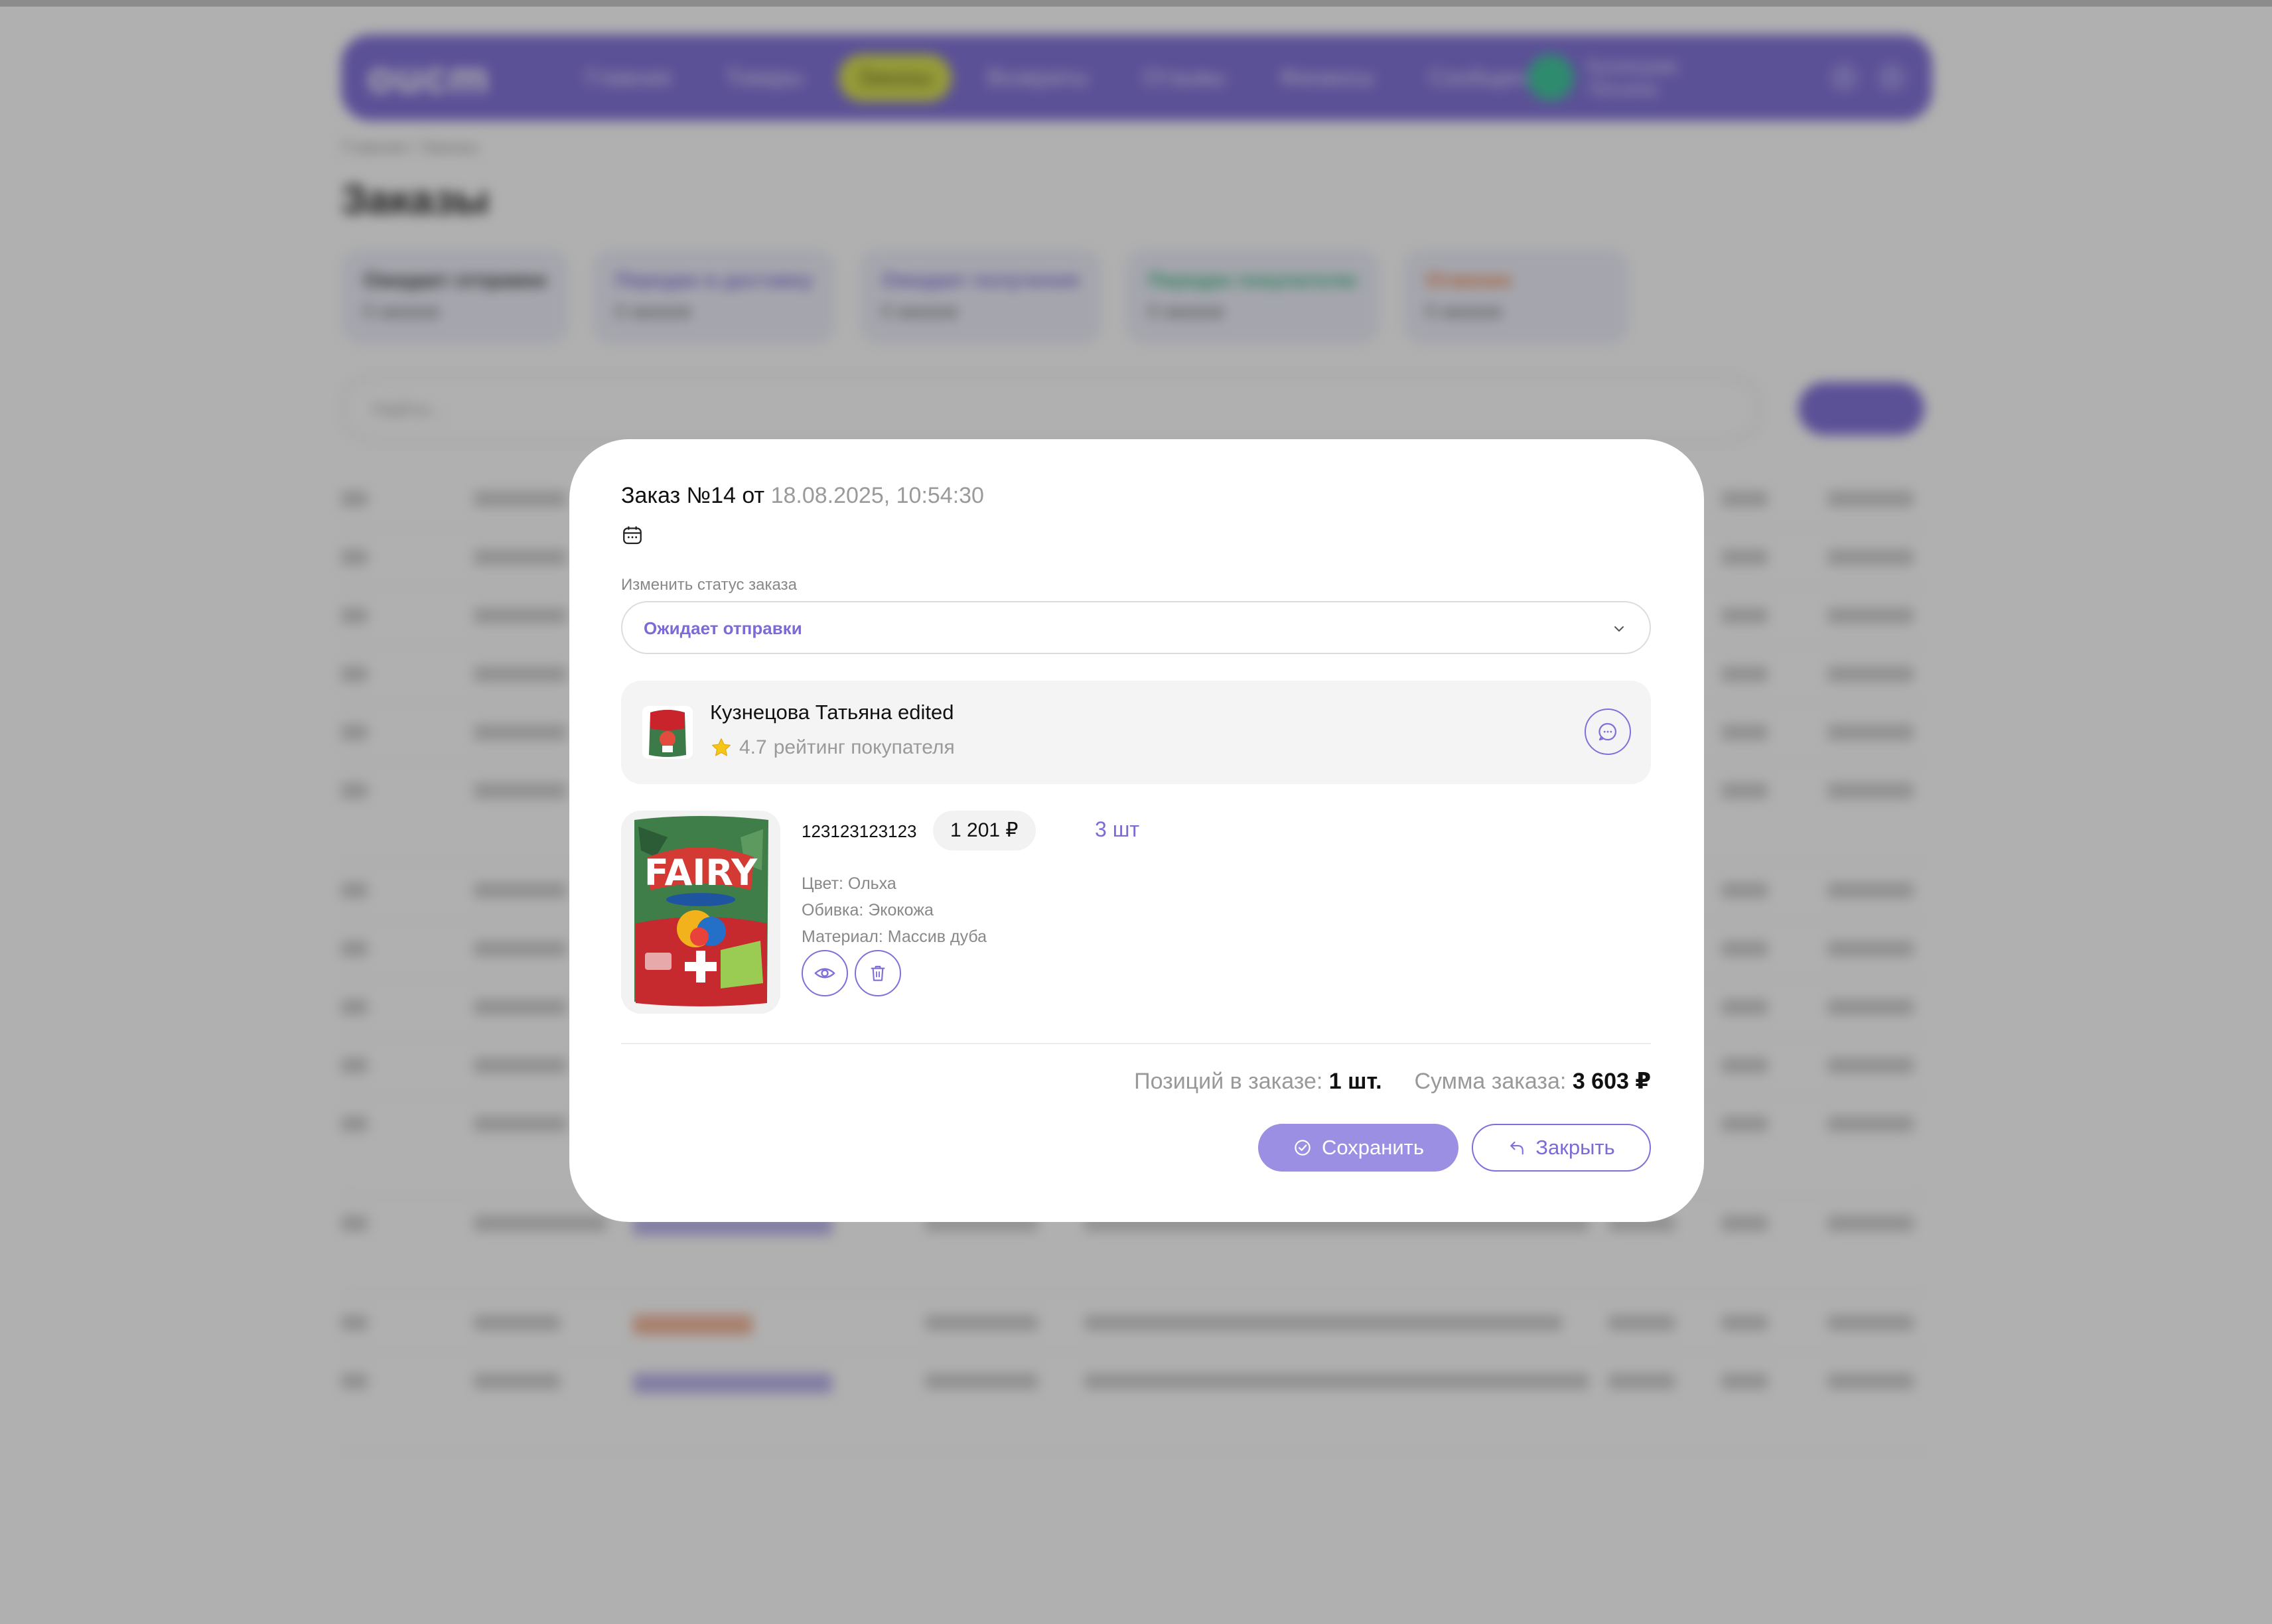 This screenshot has height=1624, width=2272. I want to click on close-button: Закрыть, so click(1561, 1148).